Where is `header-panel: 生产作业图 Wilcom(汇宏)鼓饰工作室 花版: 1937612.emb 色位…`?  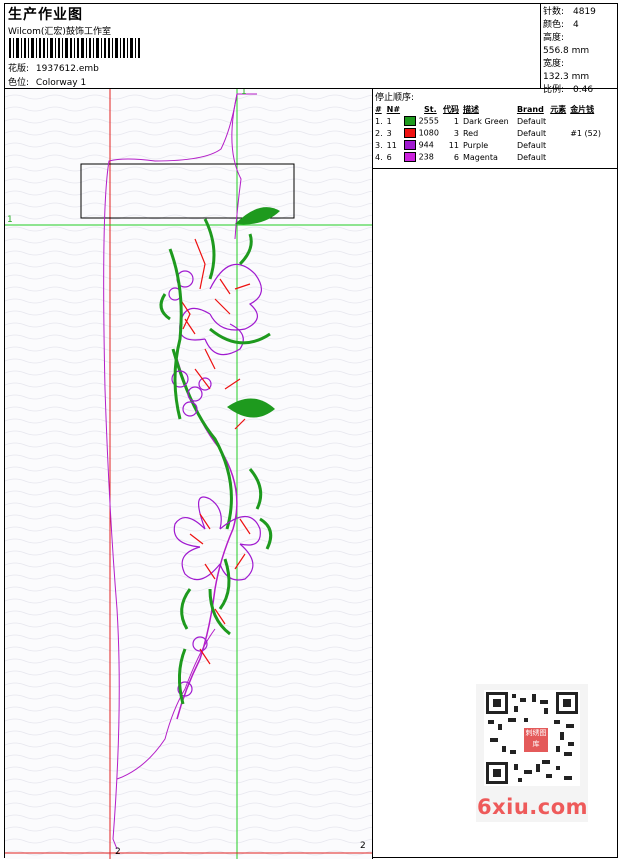 header-panel: 生产作业图 Wilcom(汇宏)鼓饰工作室 花版: 1937612.emb 色位… is located at coordinates (273, 46).